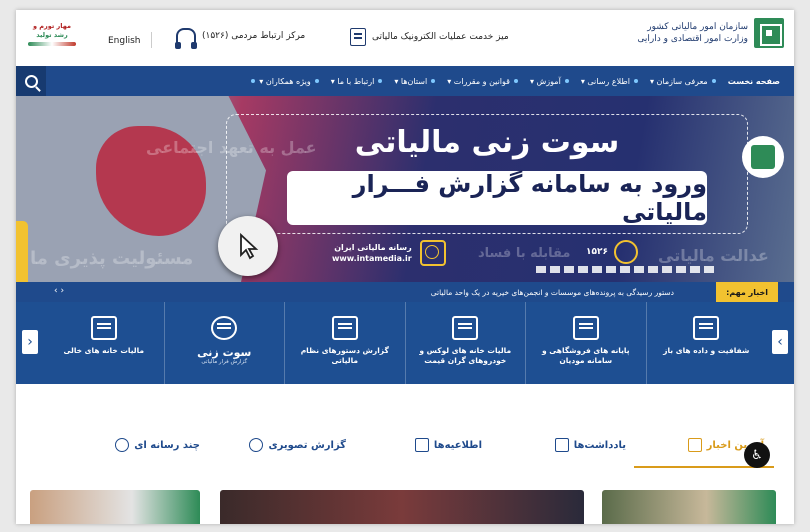  I want to click on service-open-data: شفافیت و داده های باز, so click(706, 343).